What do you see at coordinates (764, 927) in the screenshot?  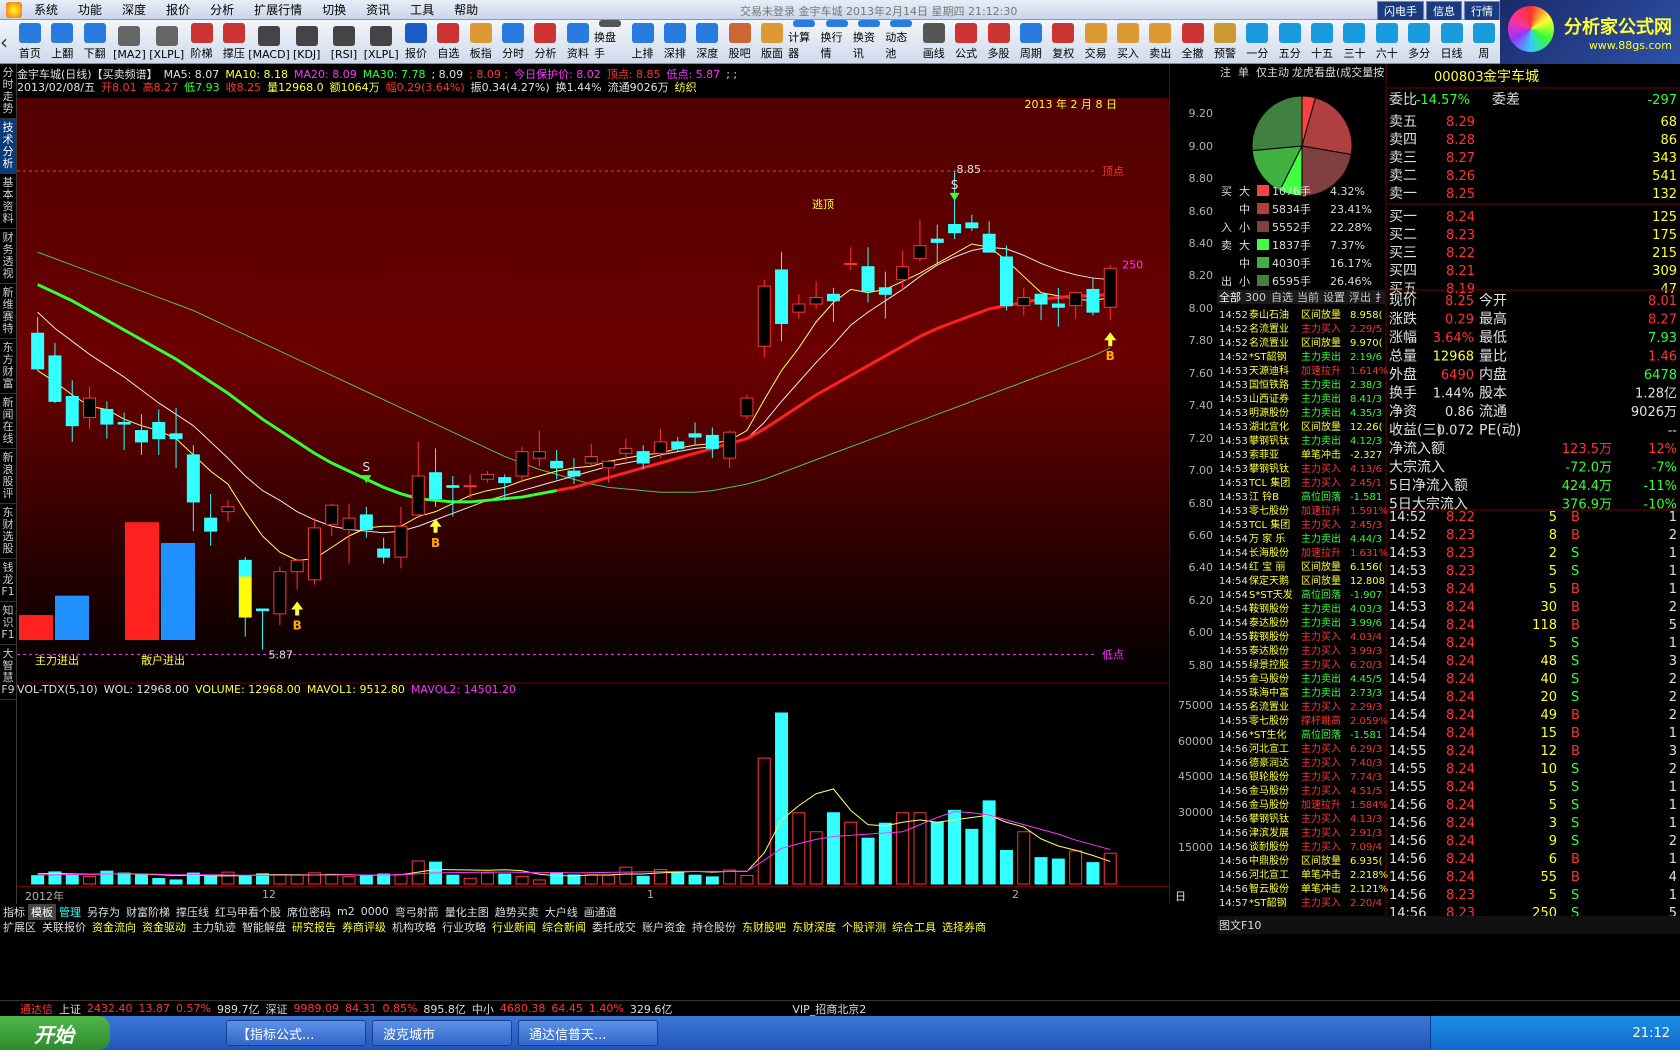 I see `info-tab-15: 东财股吧` at bounding box center [764, 927].